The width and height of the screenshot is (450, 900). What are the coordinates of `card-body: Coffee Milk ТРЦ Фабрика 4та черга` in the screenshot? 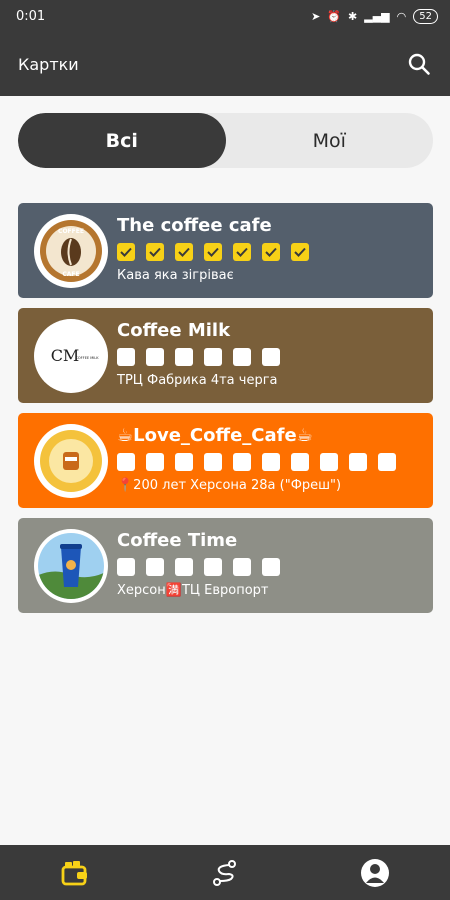 It's located at (198, 354).